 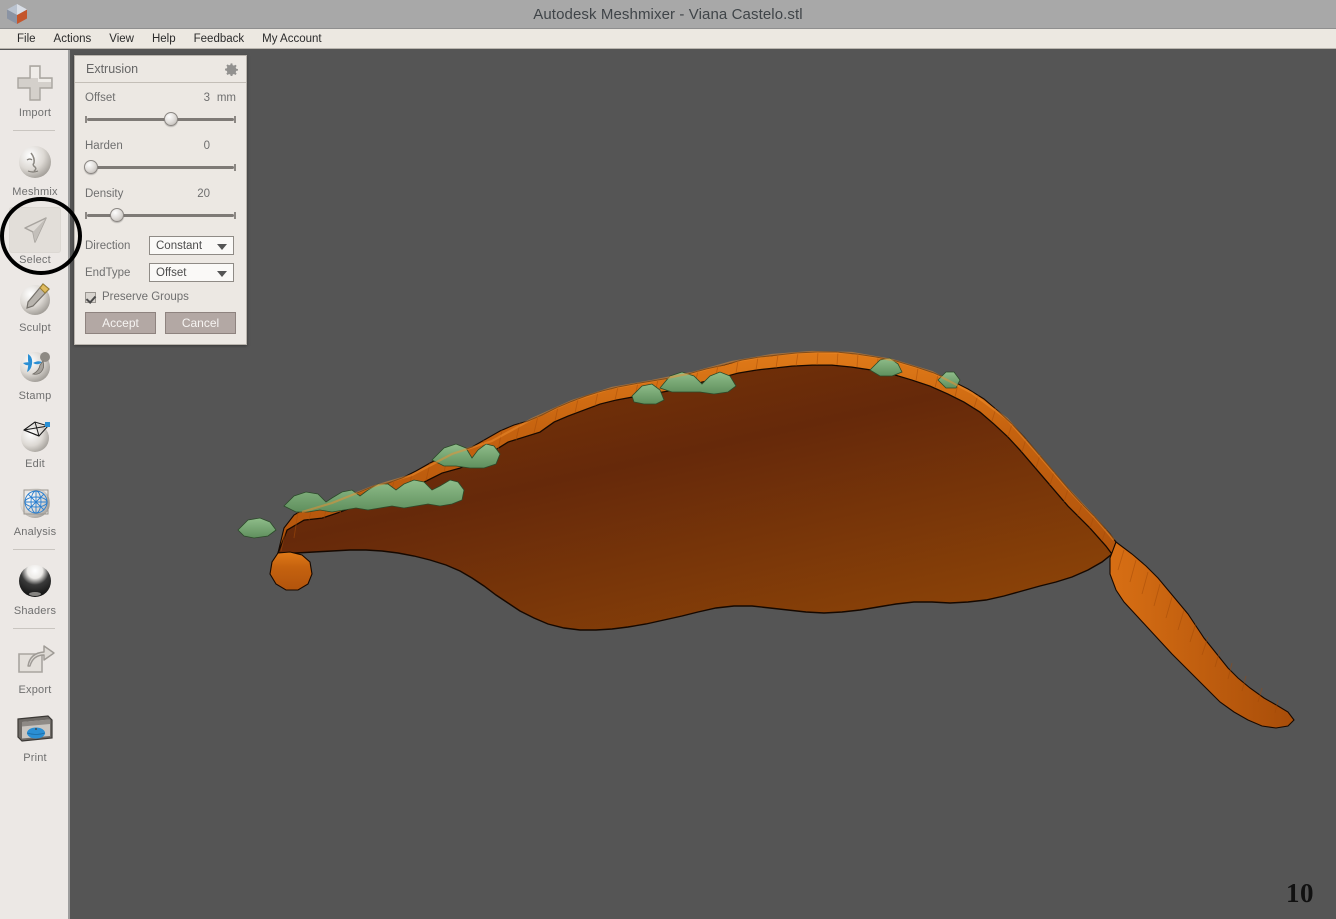 What do you see at coordinates (1300, 893) in the screenshot?
I see `frame-counter: 10` at bounding box center [1300, 893].